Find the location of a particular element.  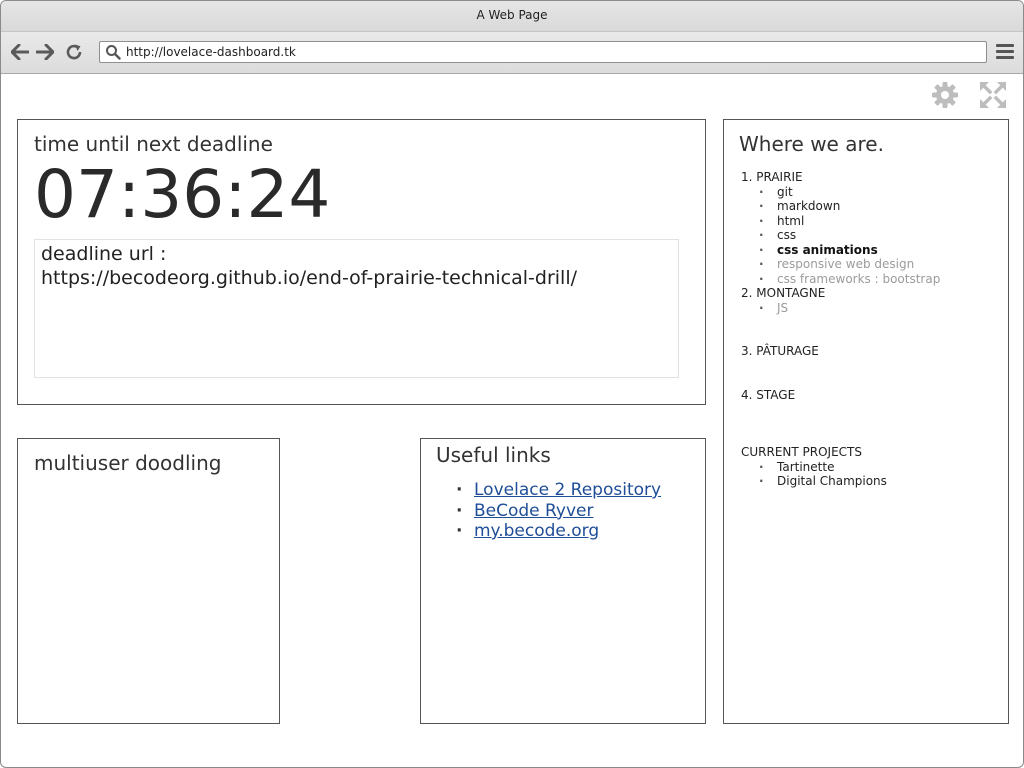

fullscreen-expand-icon is located at coordinates (993, 95).